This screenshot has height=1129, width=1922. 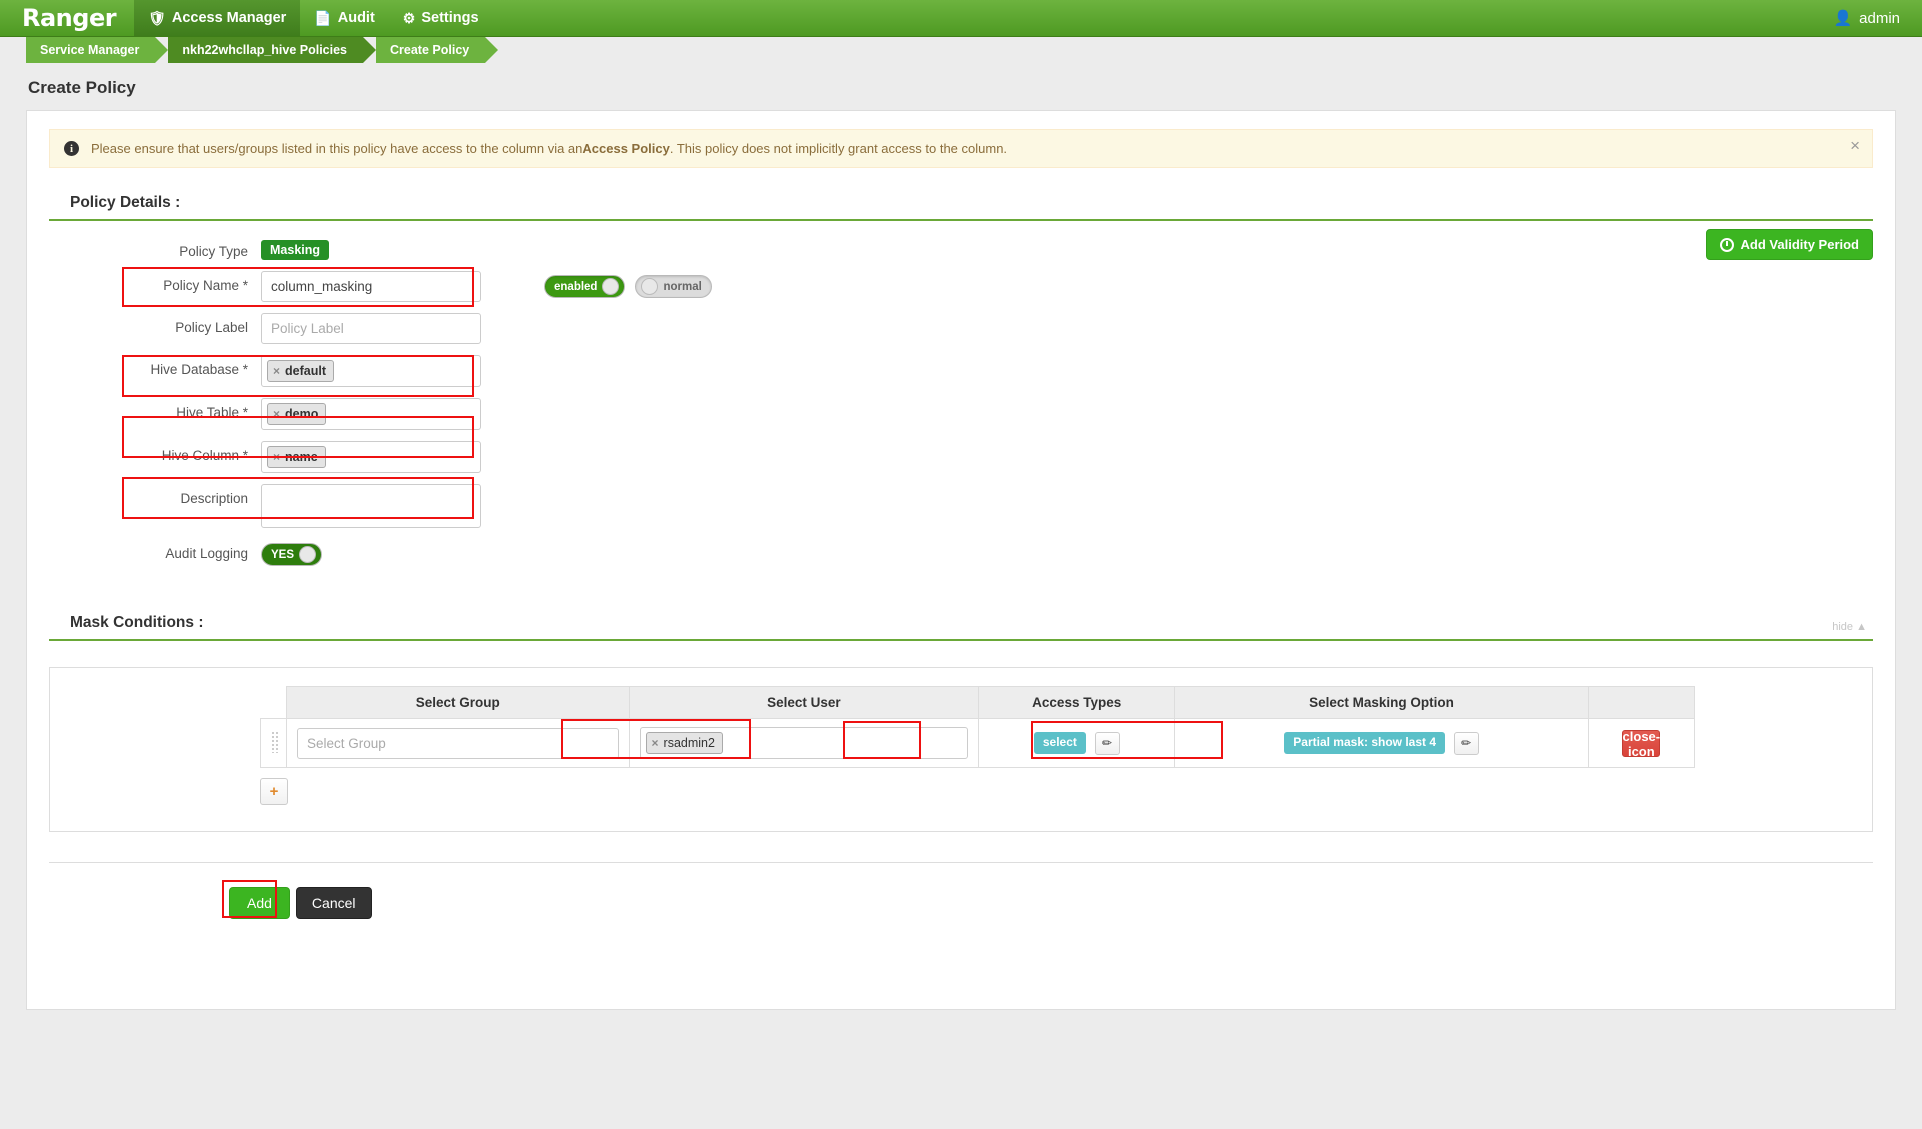 I want to click on nav-item-settings: ⚙ Settings, so click(x=441, y=18).